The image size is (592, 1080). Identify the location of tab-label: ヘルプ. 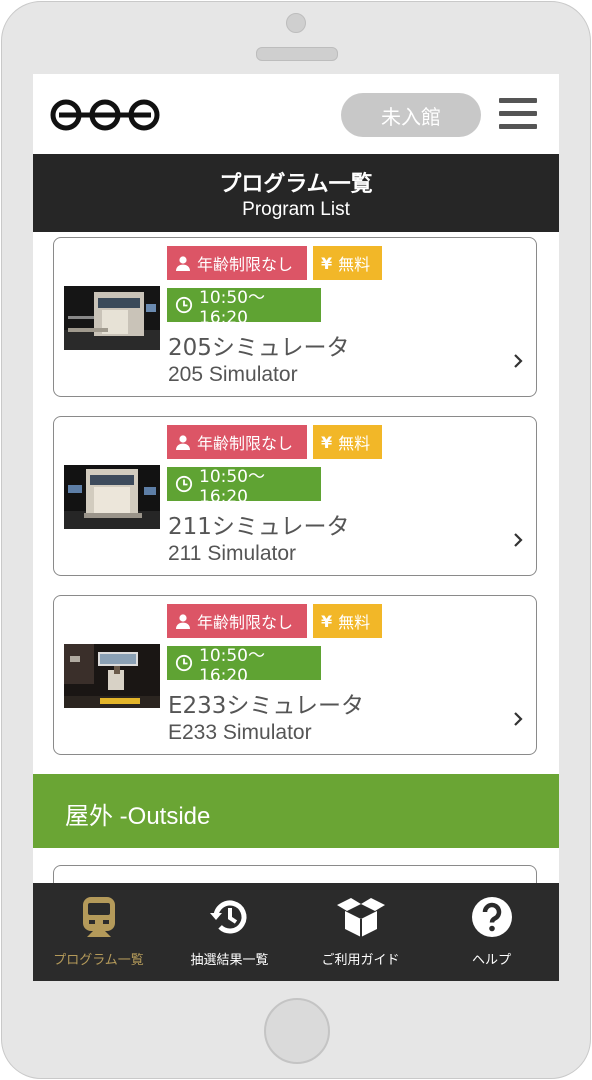
(491, 960).